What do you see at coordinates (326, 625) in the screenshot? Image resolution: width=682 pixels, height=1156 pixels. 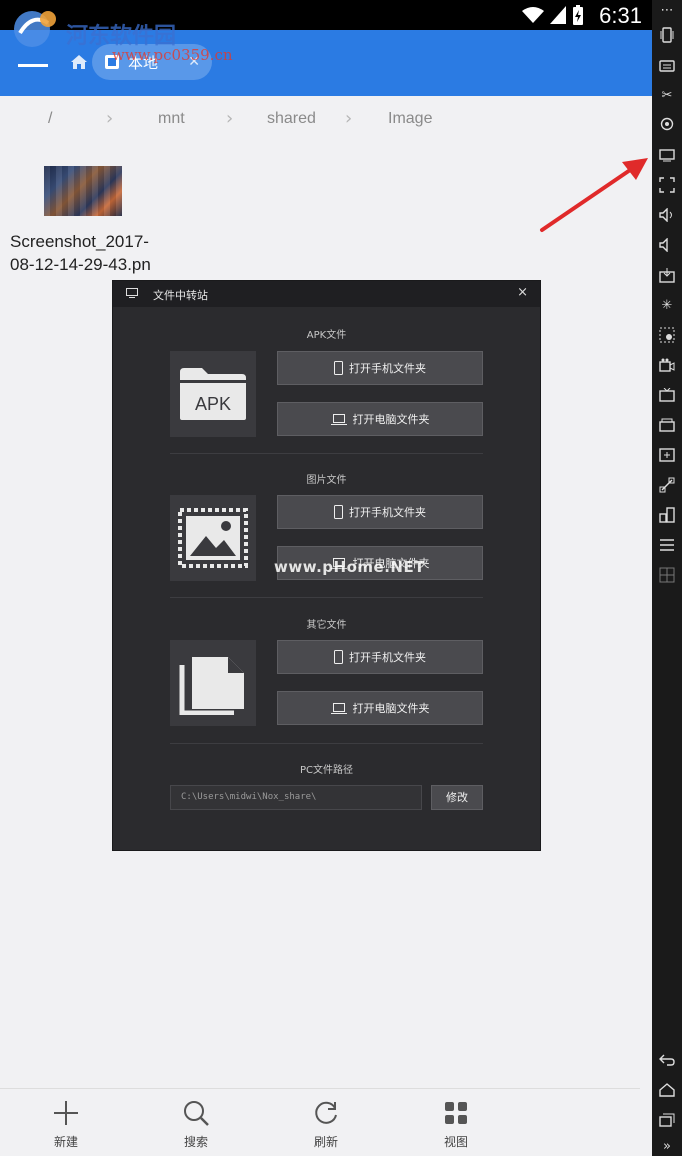 I see `section-title-other: 其它文件` at bounding box center [326, 625].